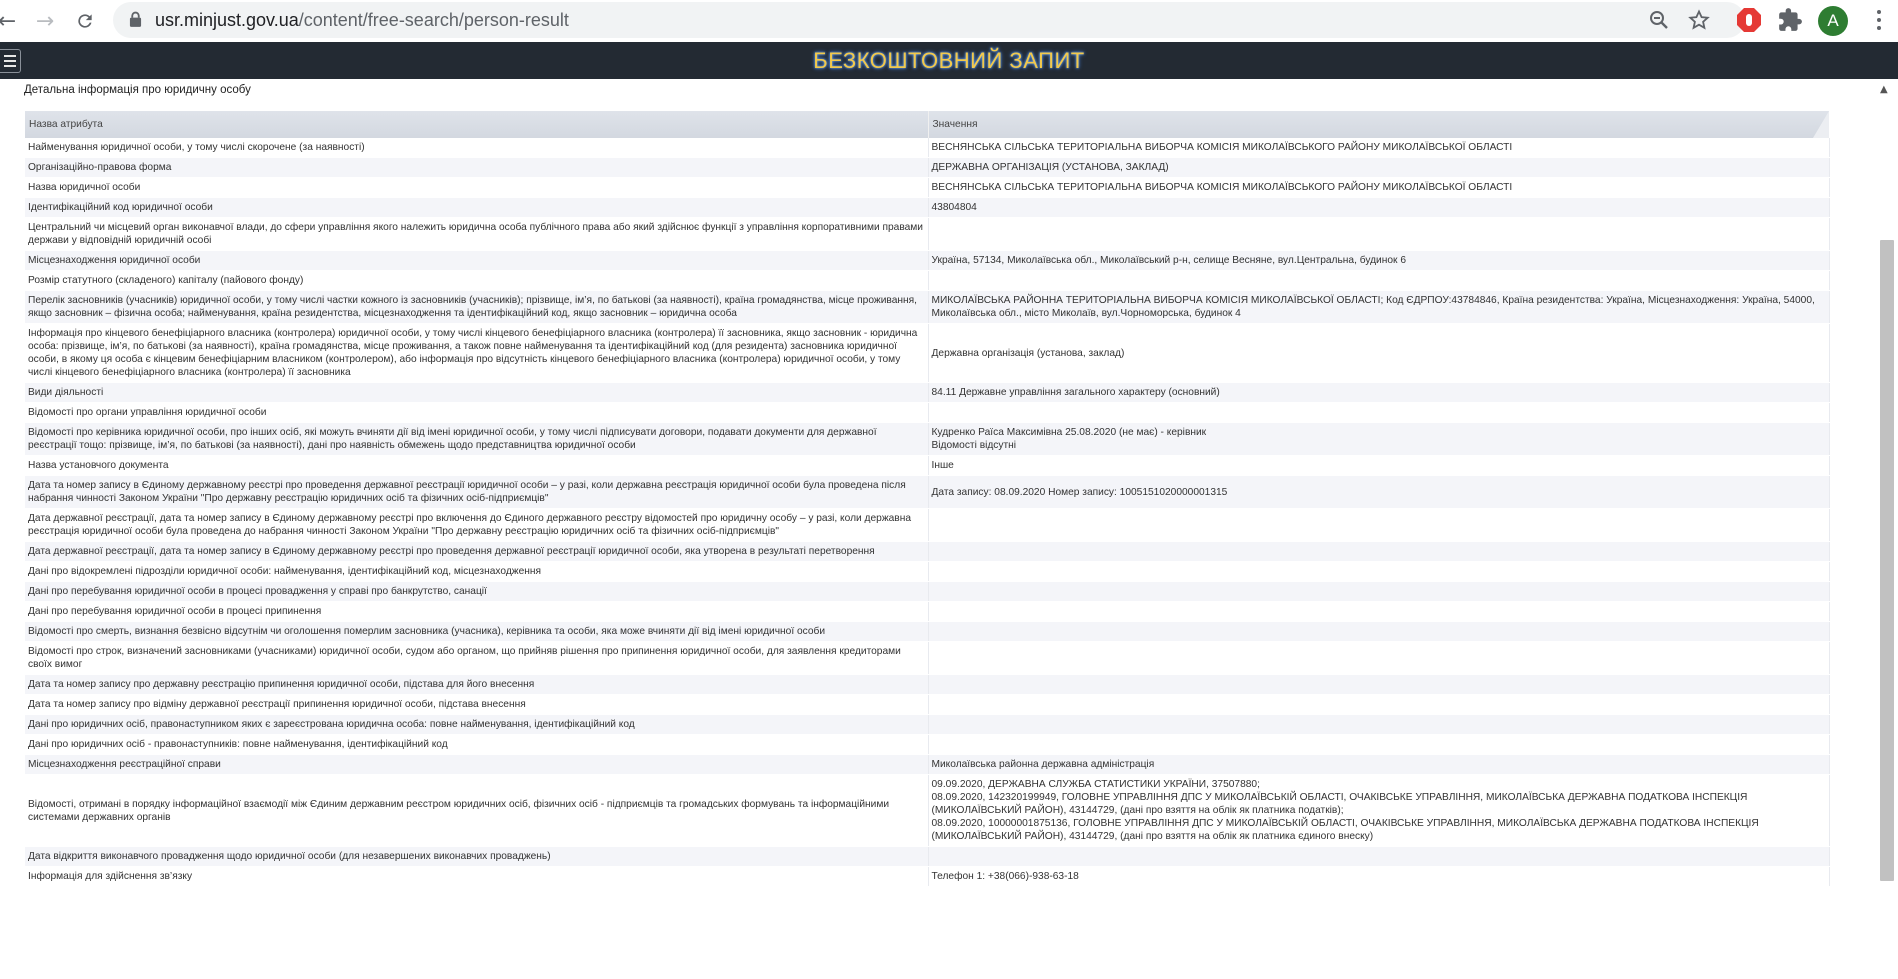 This screenshot has height=979, width=1898. Describe the element at coordinates (955, 124) in the screenshot. I see `column-header-value-label: Значення` at that location.